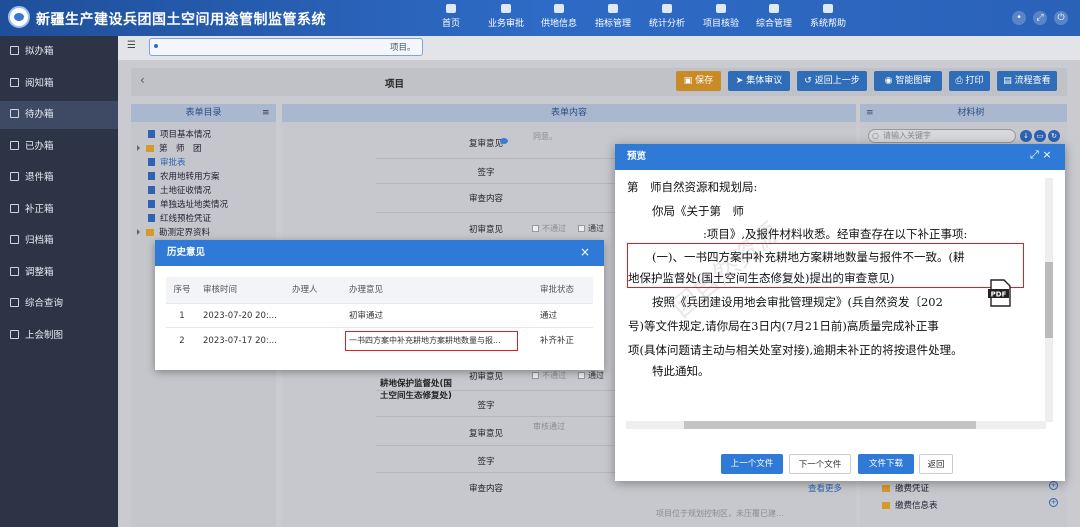 Image resolution: width=1080 pixels, height=527 pixels. Describe the element at coordinates (774, 16) in the screenshot. I see `nav-general: 综合管理` at that location.